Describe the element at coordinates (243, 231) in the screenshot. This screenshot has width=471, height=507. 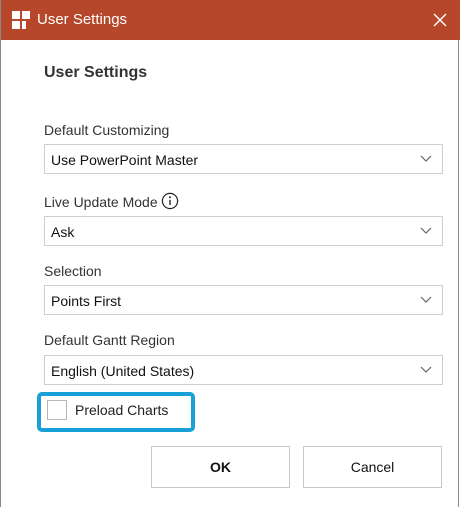
I see `live-update-mode-select: Ask` at that location.